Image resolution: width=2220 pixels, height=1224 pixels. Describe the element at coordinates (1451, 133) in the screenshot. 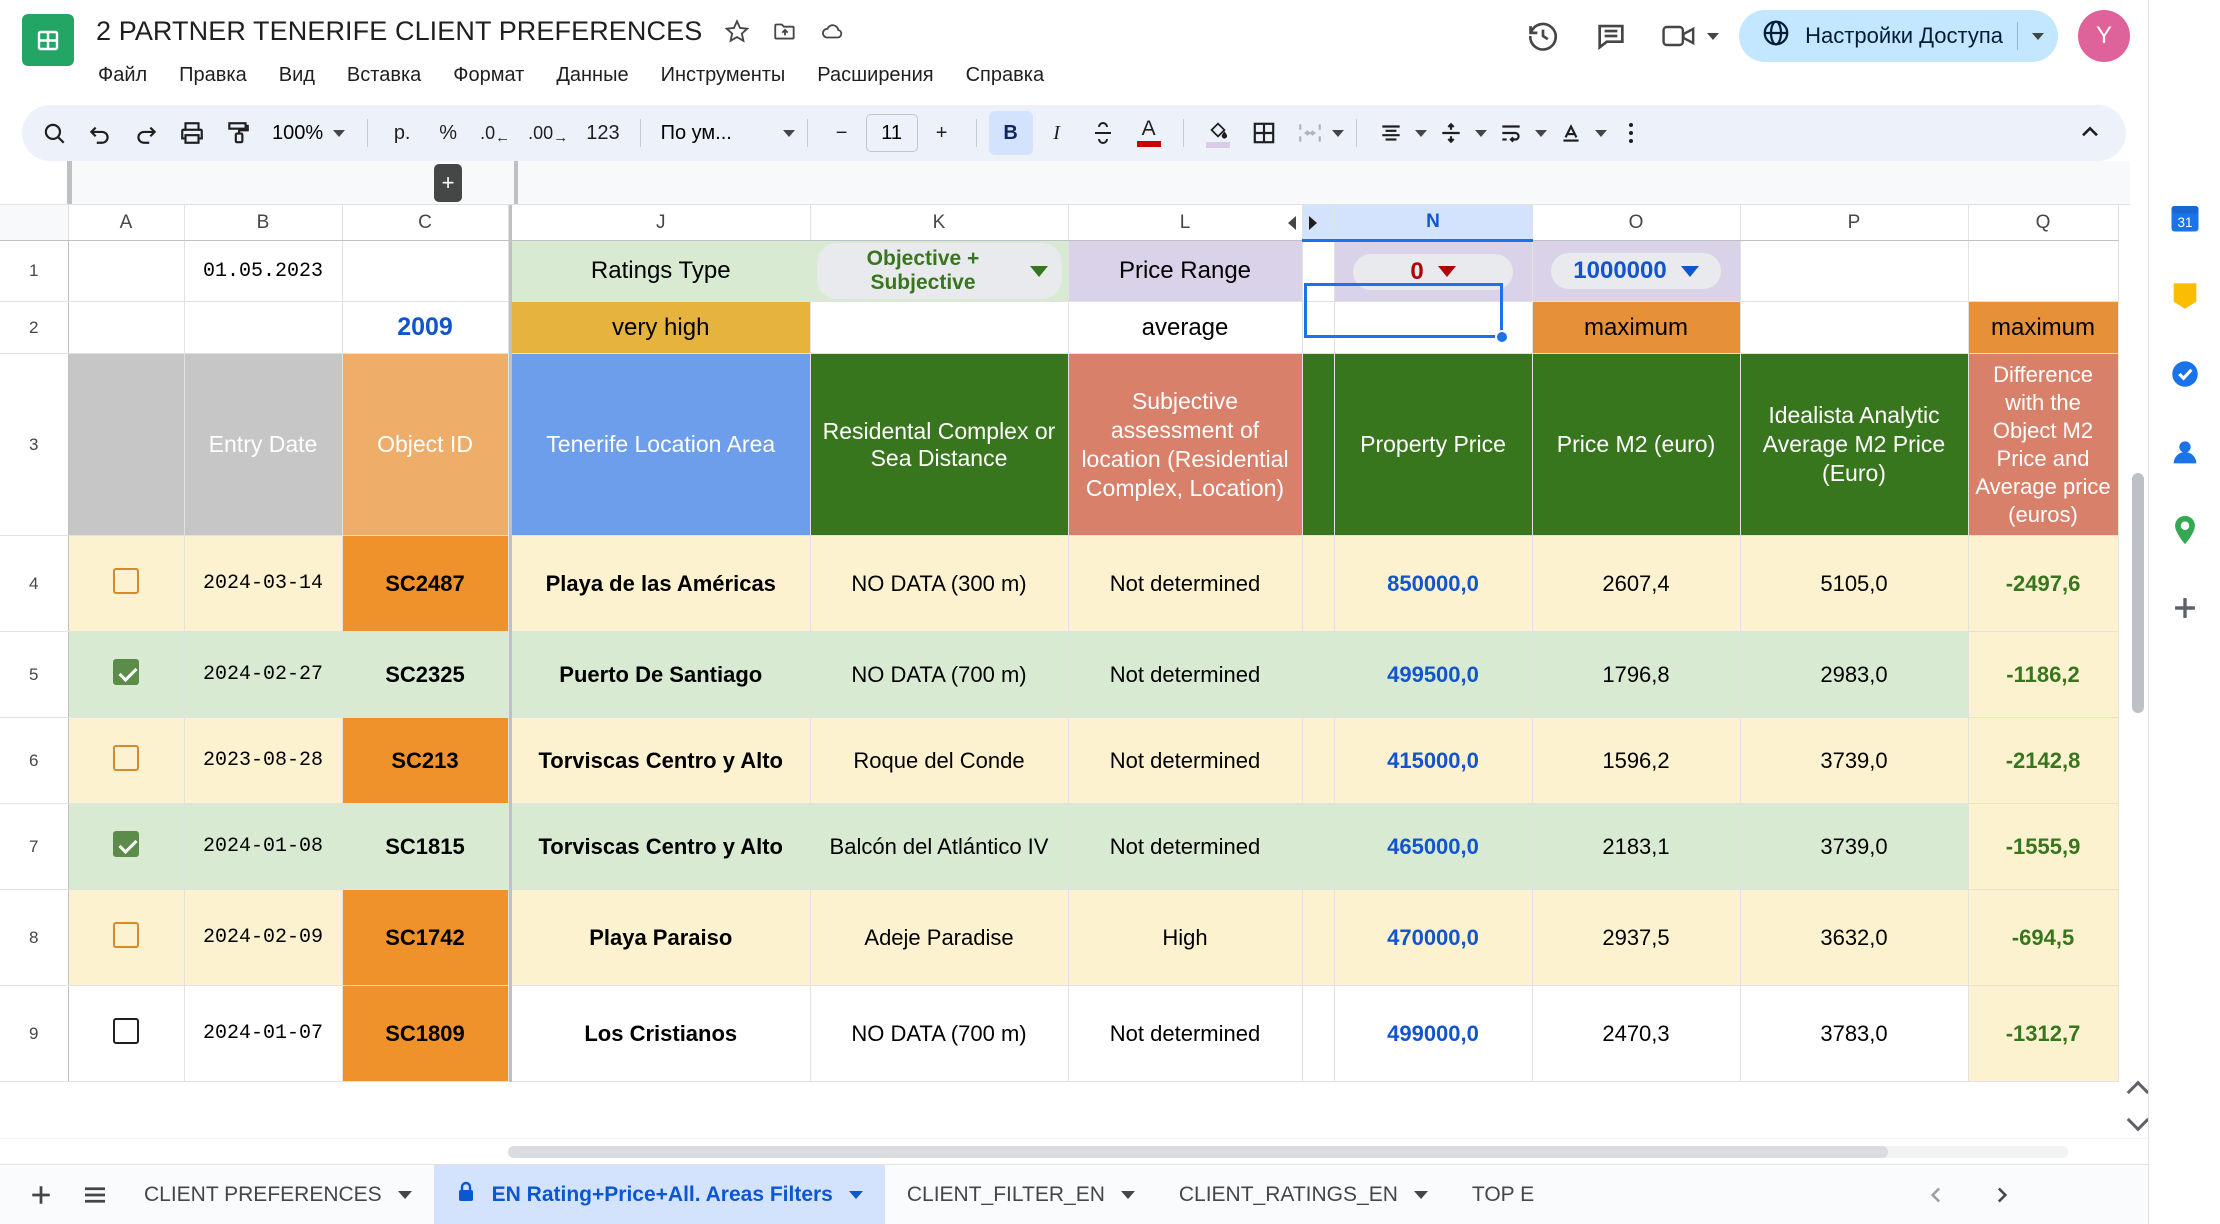

I see `vertical-align-icon` at that location.